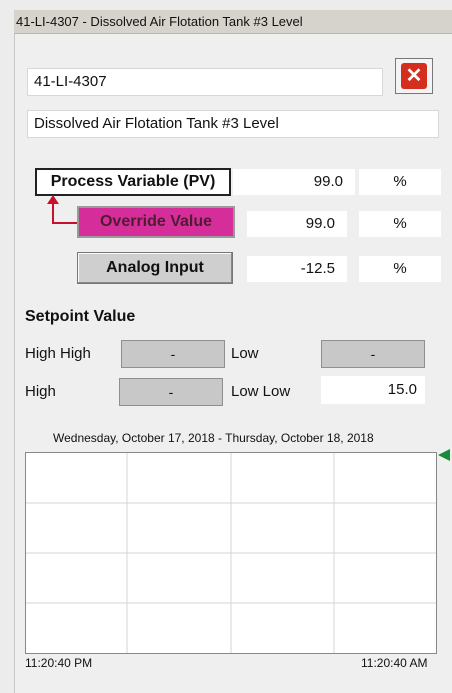  Describe the element at coordinates (297, 269) in the screenshot. I see `analog-input-value: -12.5` at that location.